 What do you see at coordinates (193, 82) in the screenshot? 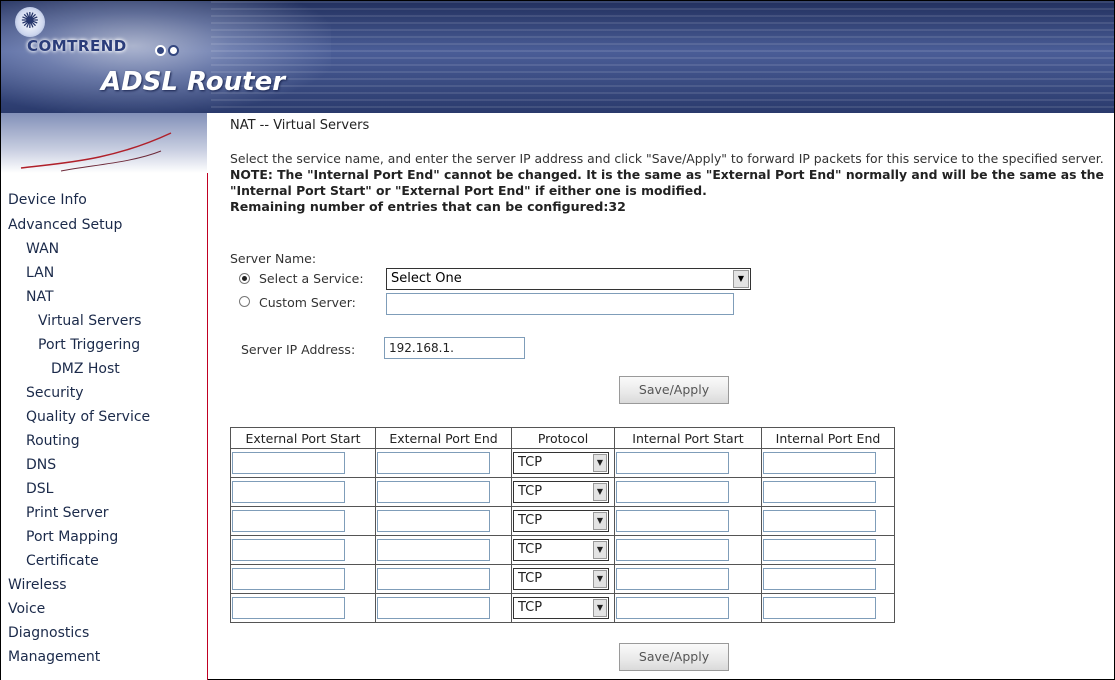
I see `product-title: ADSL Router` at bounding box center [193, 82].